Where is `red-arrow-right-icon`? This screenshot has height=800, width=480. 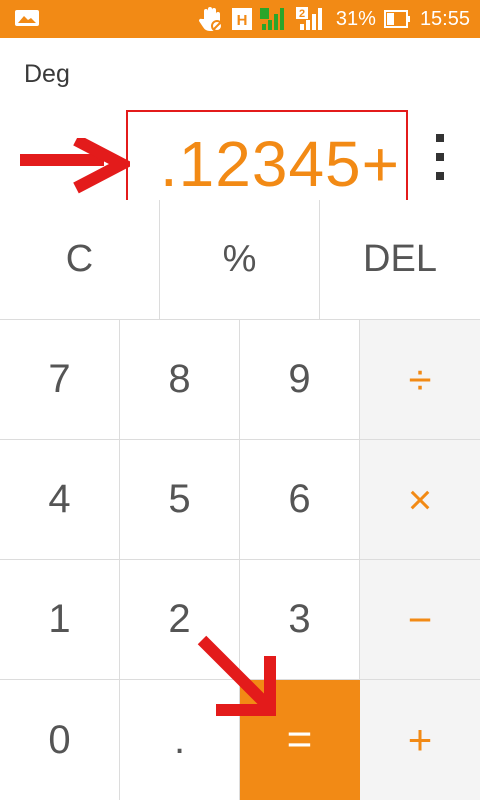
red-arrow-right-icon is located at coordinates (75, 166).